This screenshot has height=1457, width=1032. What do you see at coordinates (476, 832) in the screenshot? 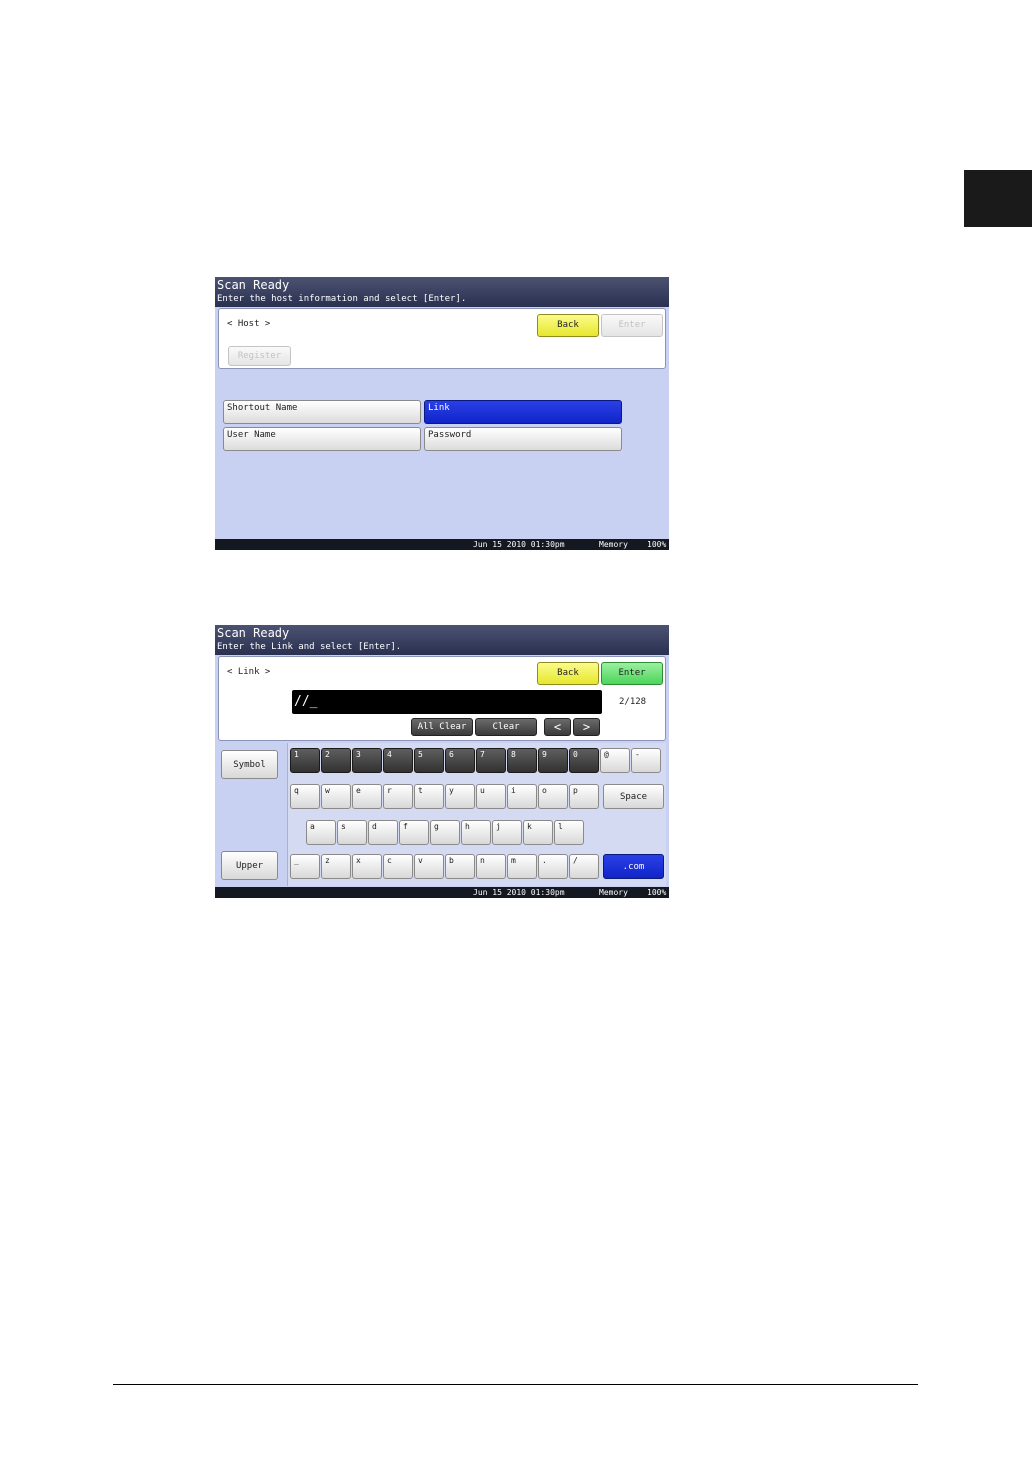
I see `key: h` at bounding box center [476, 832].